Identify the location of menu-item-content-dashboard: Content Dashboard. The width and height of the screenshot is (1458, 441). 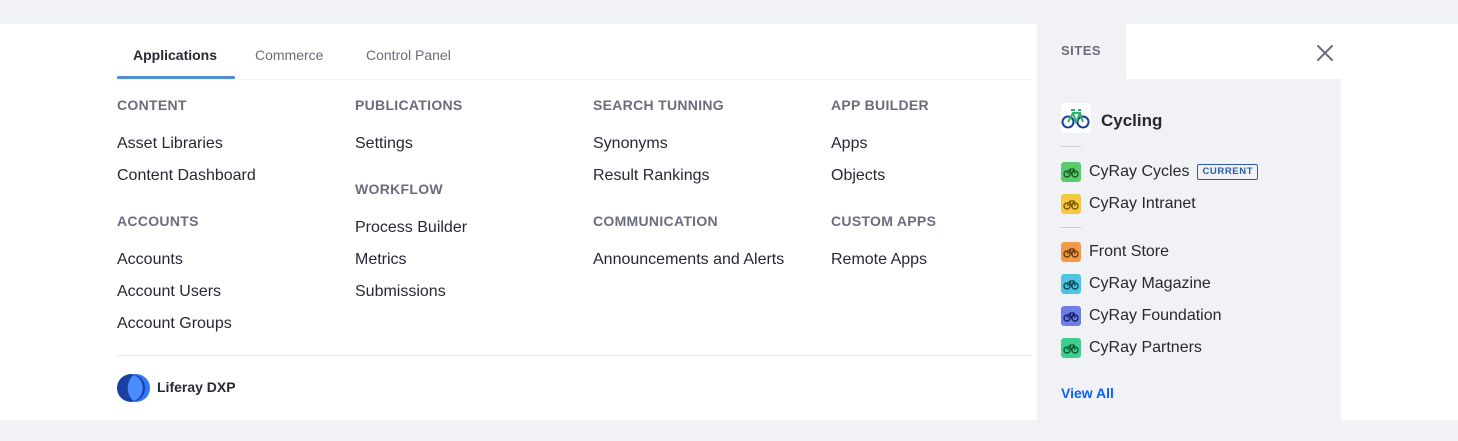
(232, 176).